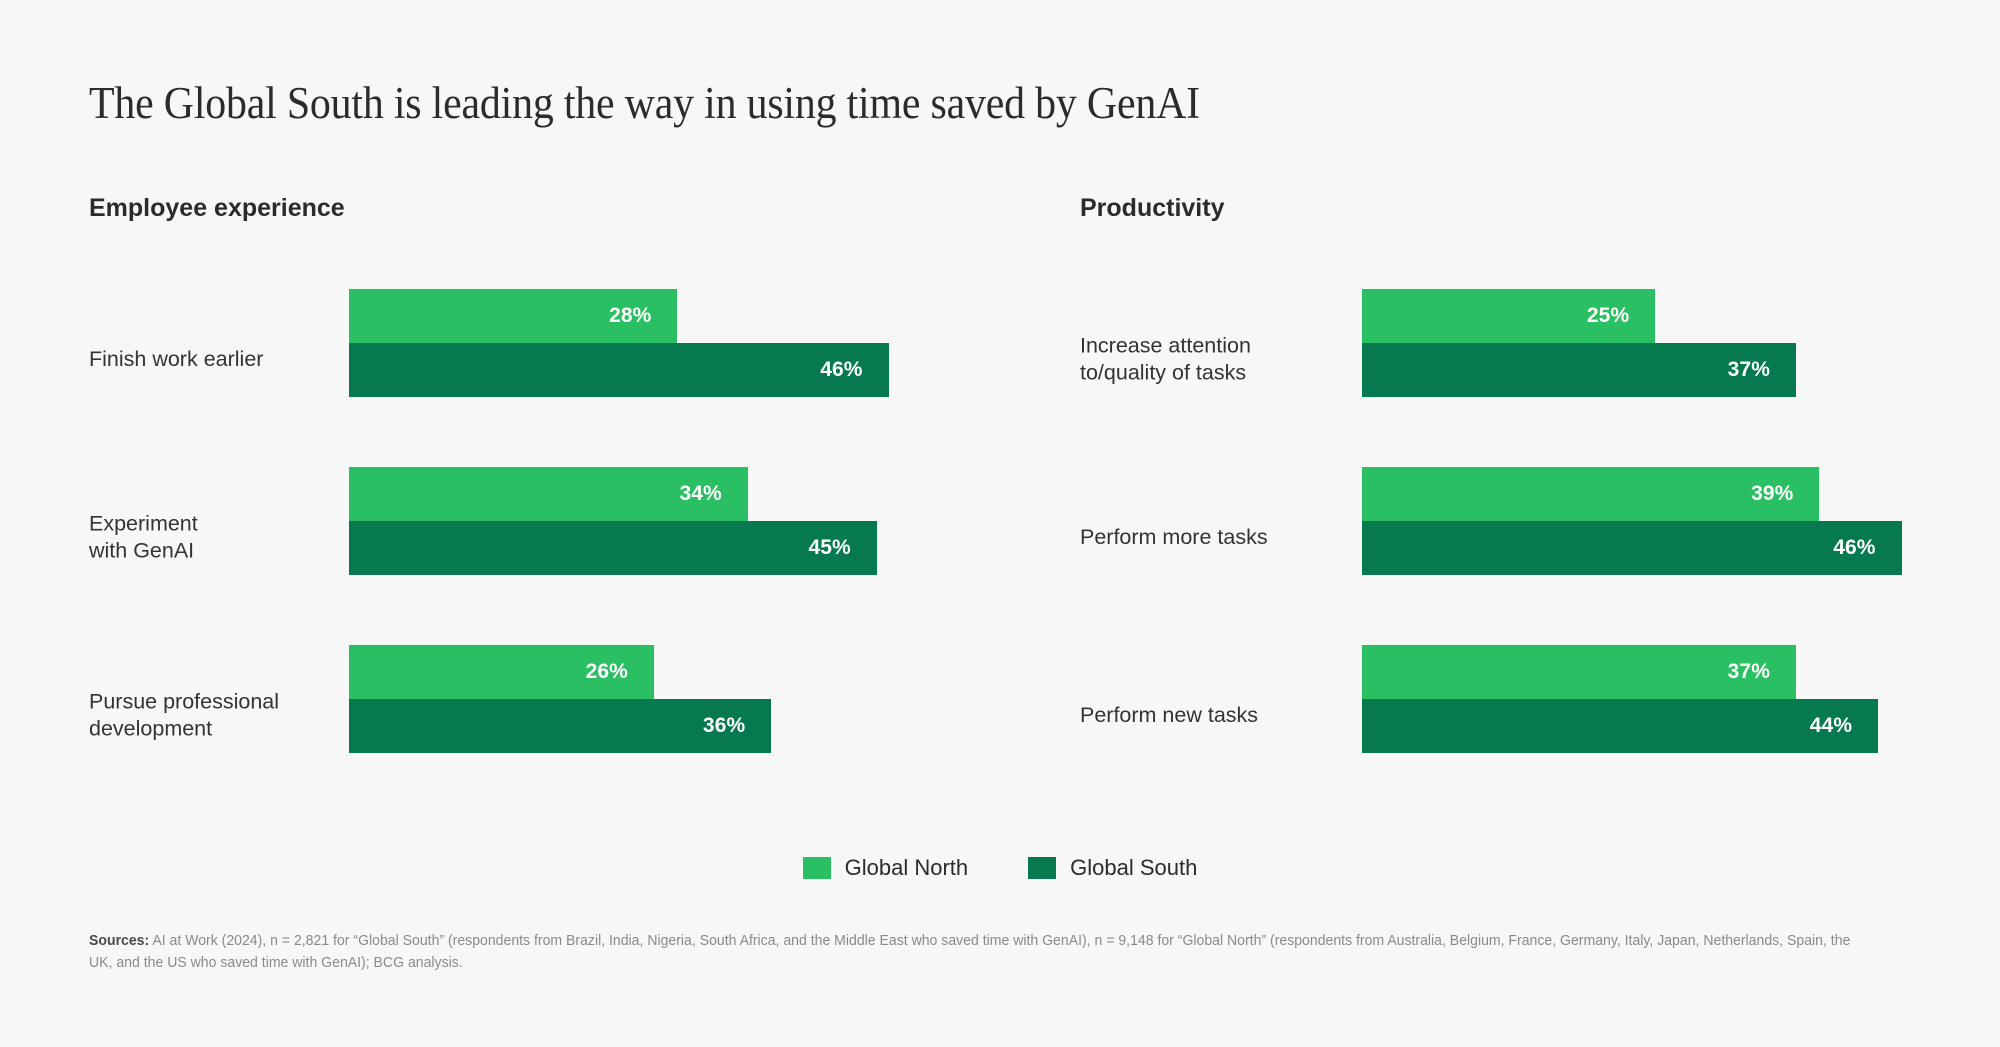 The image size is (2000, 1047). Describe the element at coordinates (1772, 493) in the screenshot. I see `bar-value-north: 39%` at that location.